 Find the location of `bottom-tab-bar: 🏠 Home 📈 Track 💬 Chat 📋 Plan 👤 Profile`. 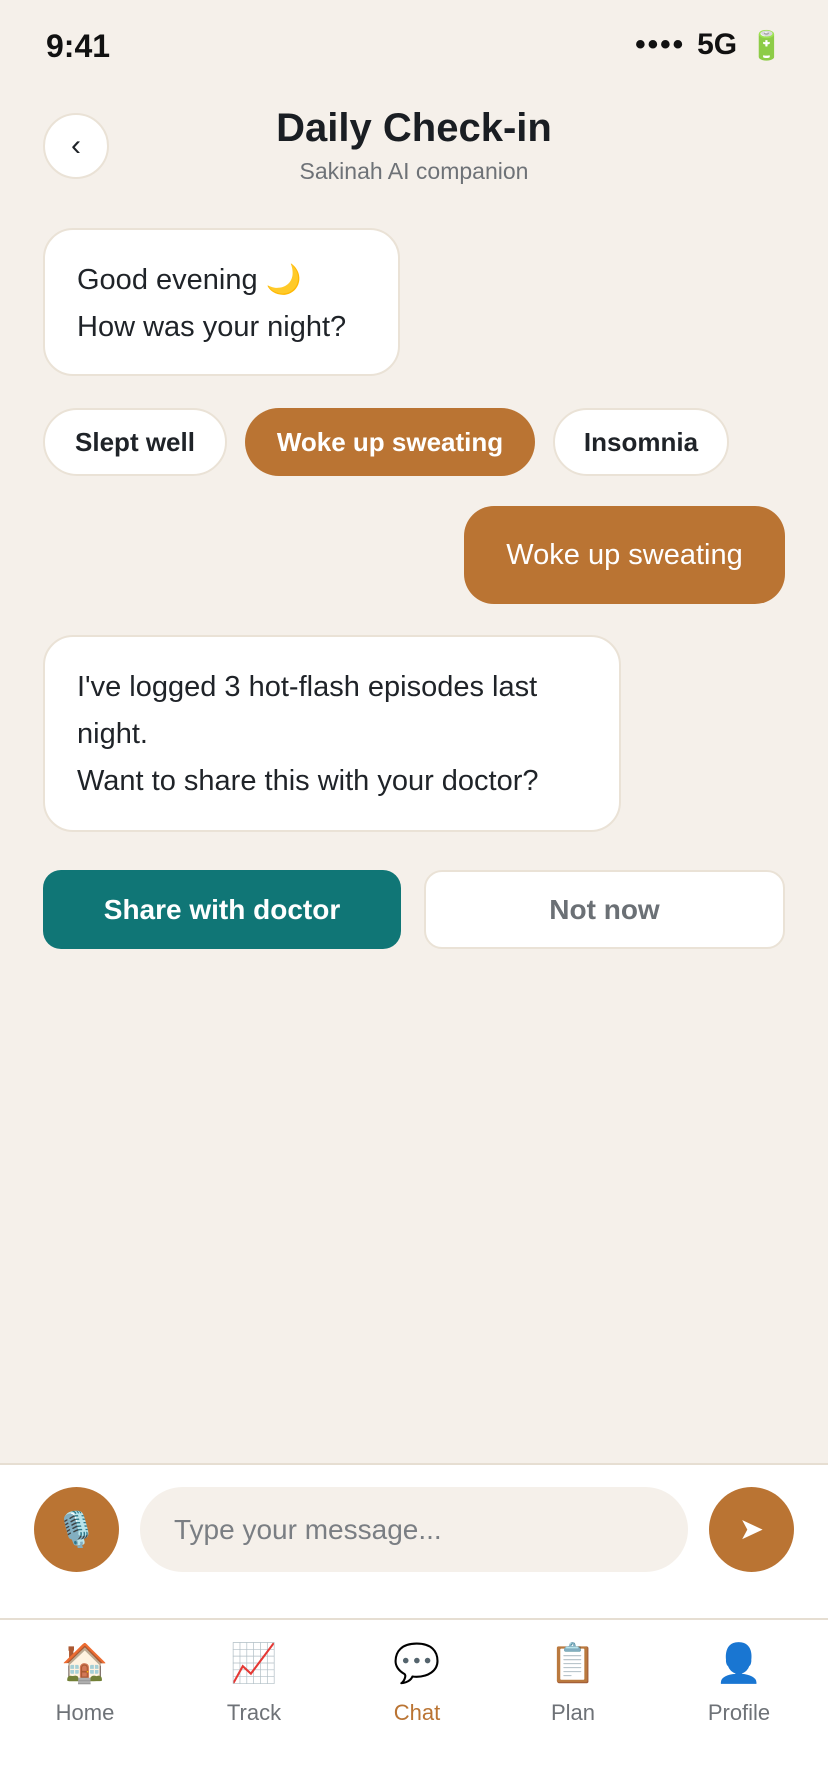

bottom-tab-bar: 🏠 Home 📈 Track 💬 Chat 📋 Plan 👤 Profile is located at coordinates (414, 1705).